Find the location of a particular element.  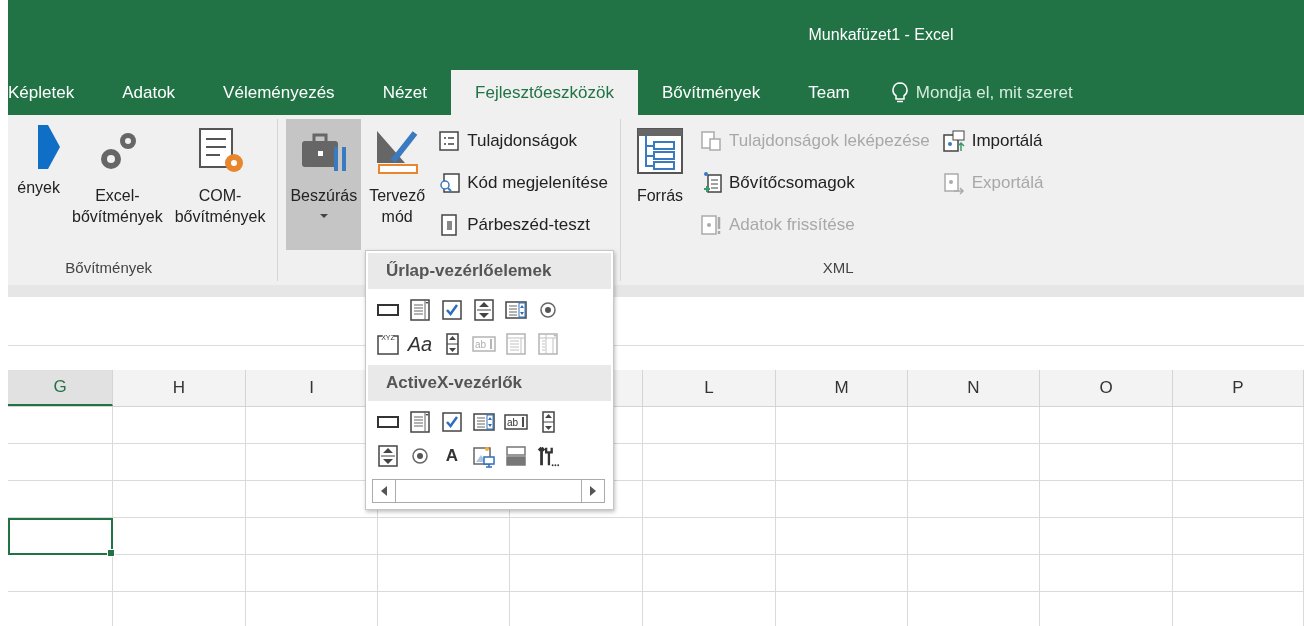

column-header: N is located at coordinates (974, 388).